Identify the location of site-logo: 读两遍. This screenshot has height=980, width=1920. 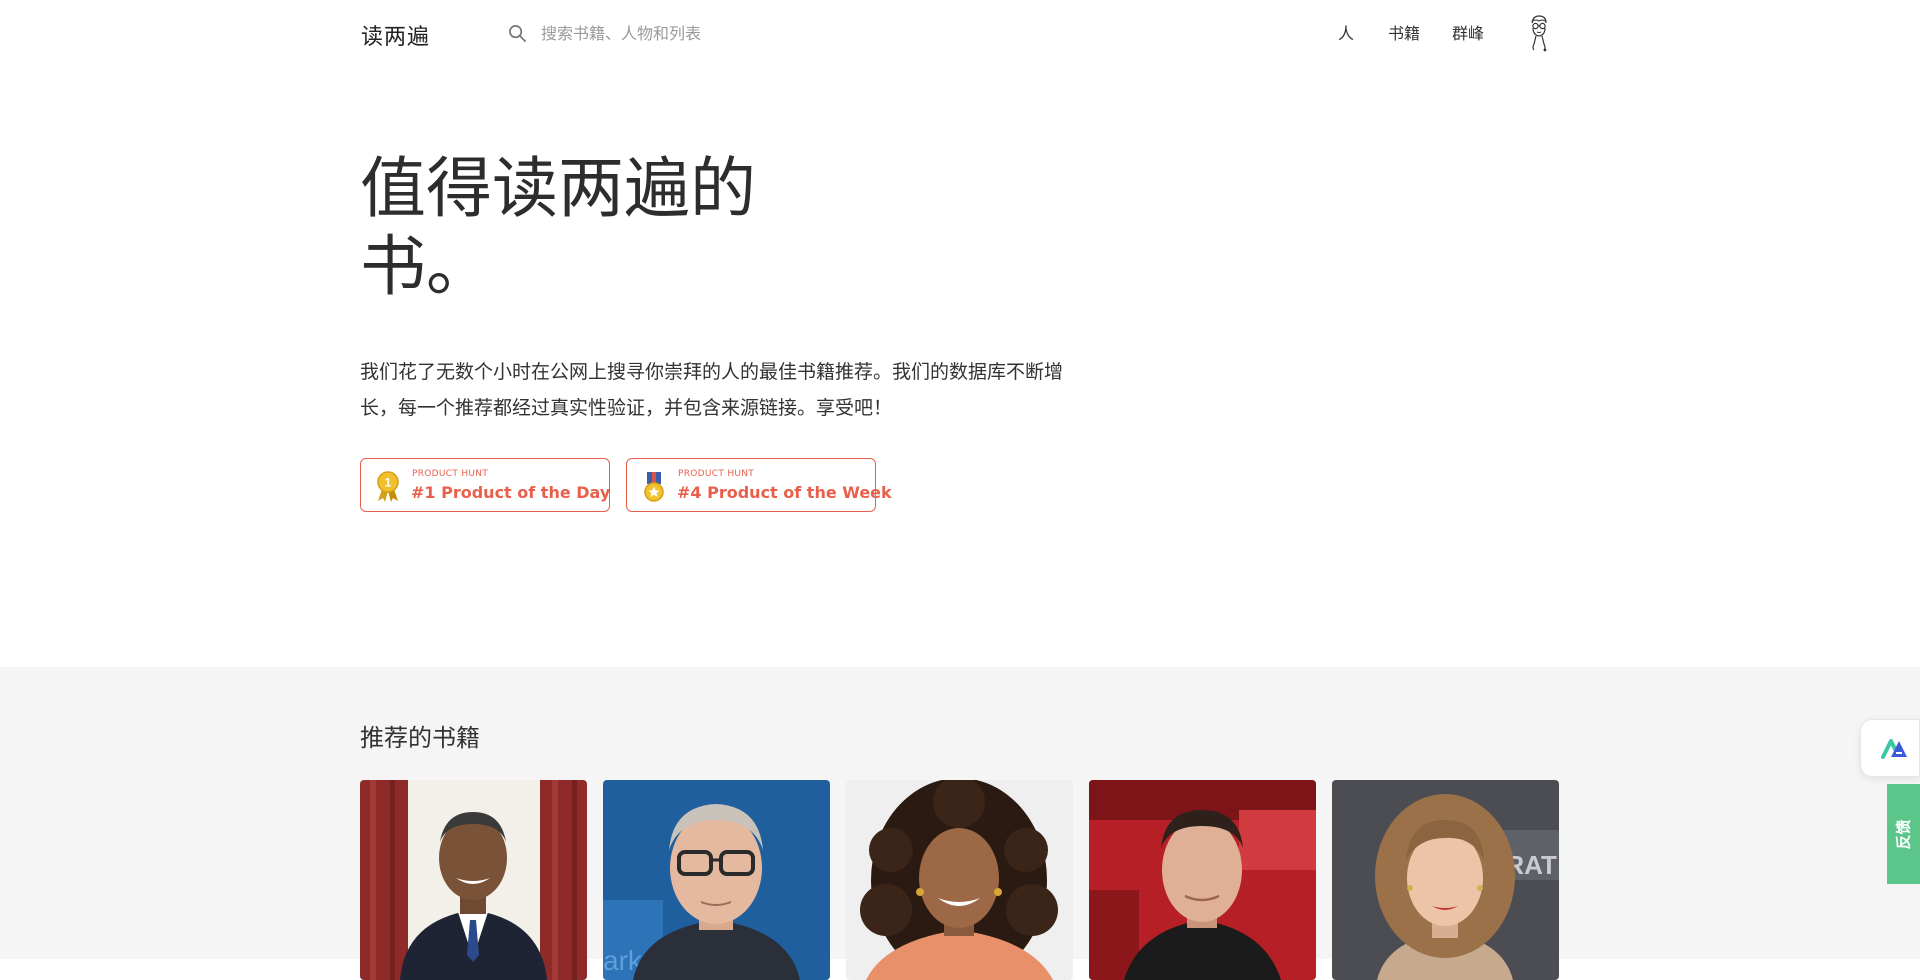
(395, 35).